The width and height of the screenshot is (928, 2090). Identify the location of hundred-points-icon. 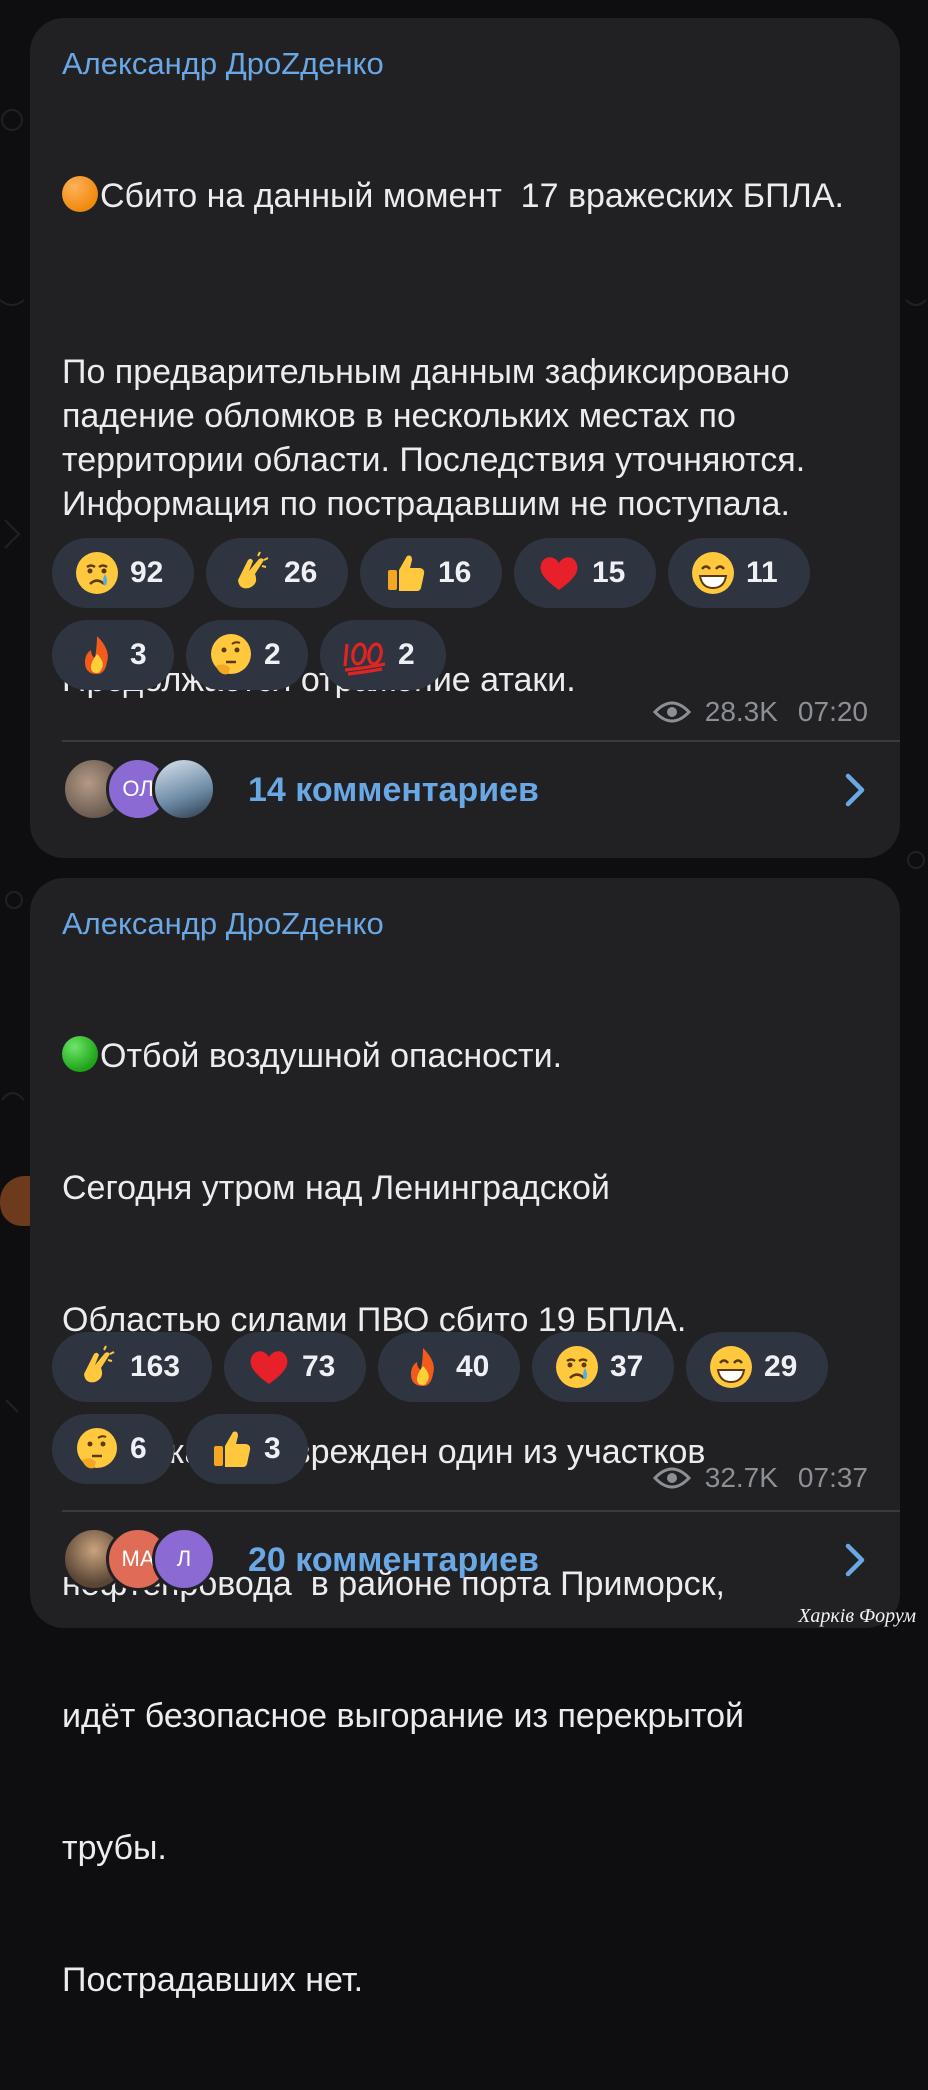
(365, 655).